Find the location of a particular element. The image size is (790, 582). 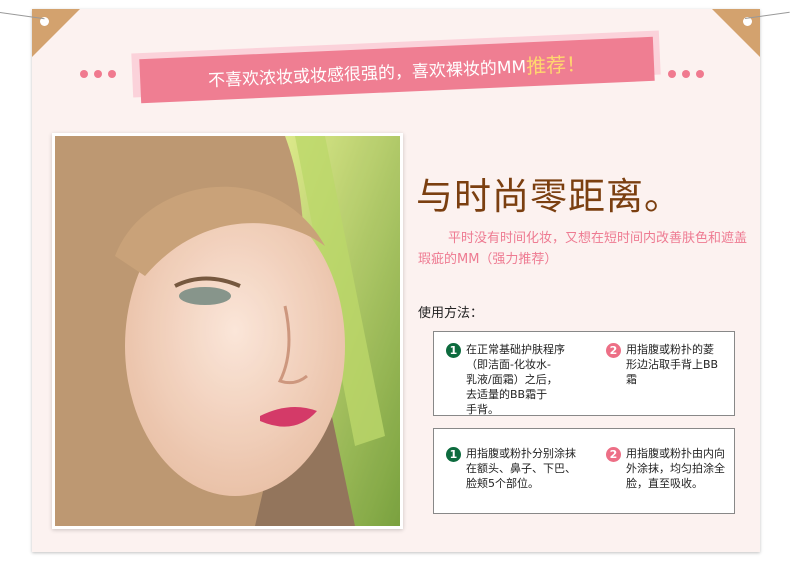

decorative-dots-left is located at coordinates (98, 74).